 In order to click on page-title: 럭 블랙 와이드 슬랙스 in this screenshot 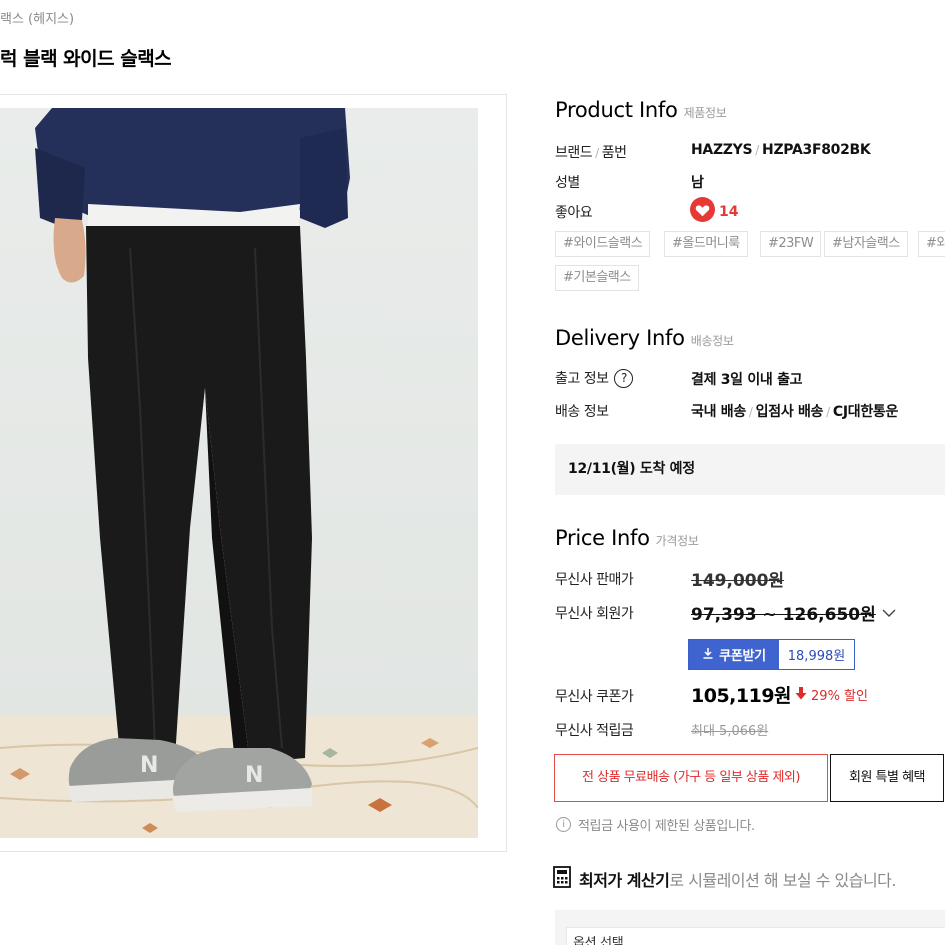, I will do `click(86, 59)`.